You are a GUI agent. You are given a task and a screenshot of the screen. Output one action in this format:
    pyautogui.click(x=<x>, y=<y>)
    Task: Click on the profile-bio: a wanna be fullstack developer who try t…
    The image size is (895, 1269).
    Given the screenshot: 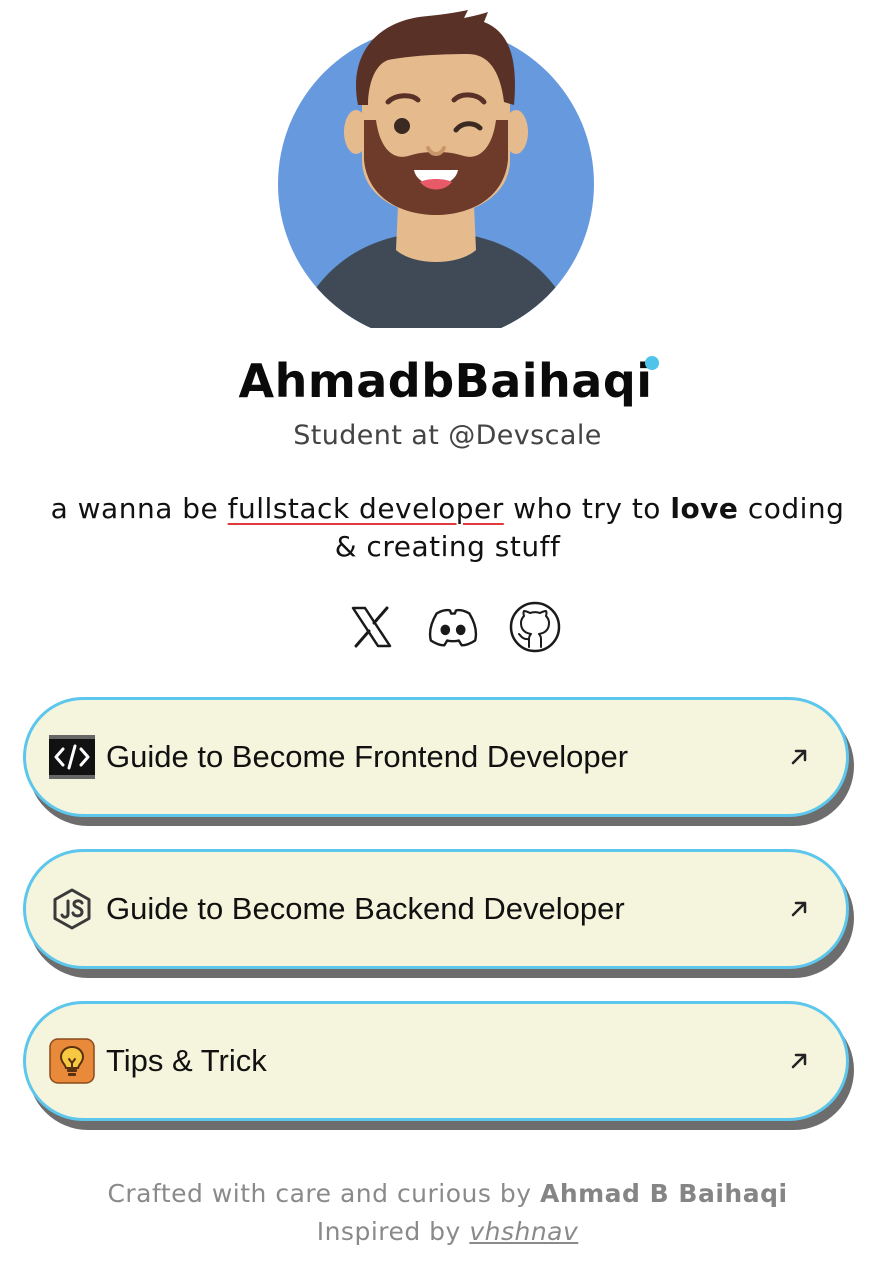 What is the action you would take?
    pyautogui.click(x=447, y=528)
    